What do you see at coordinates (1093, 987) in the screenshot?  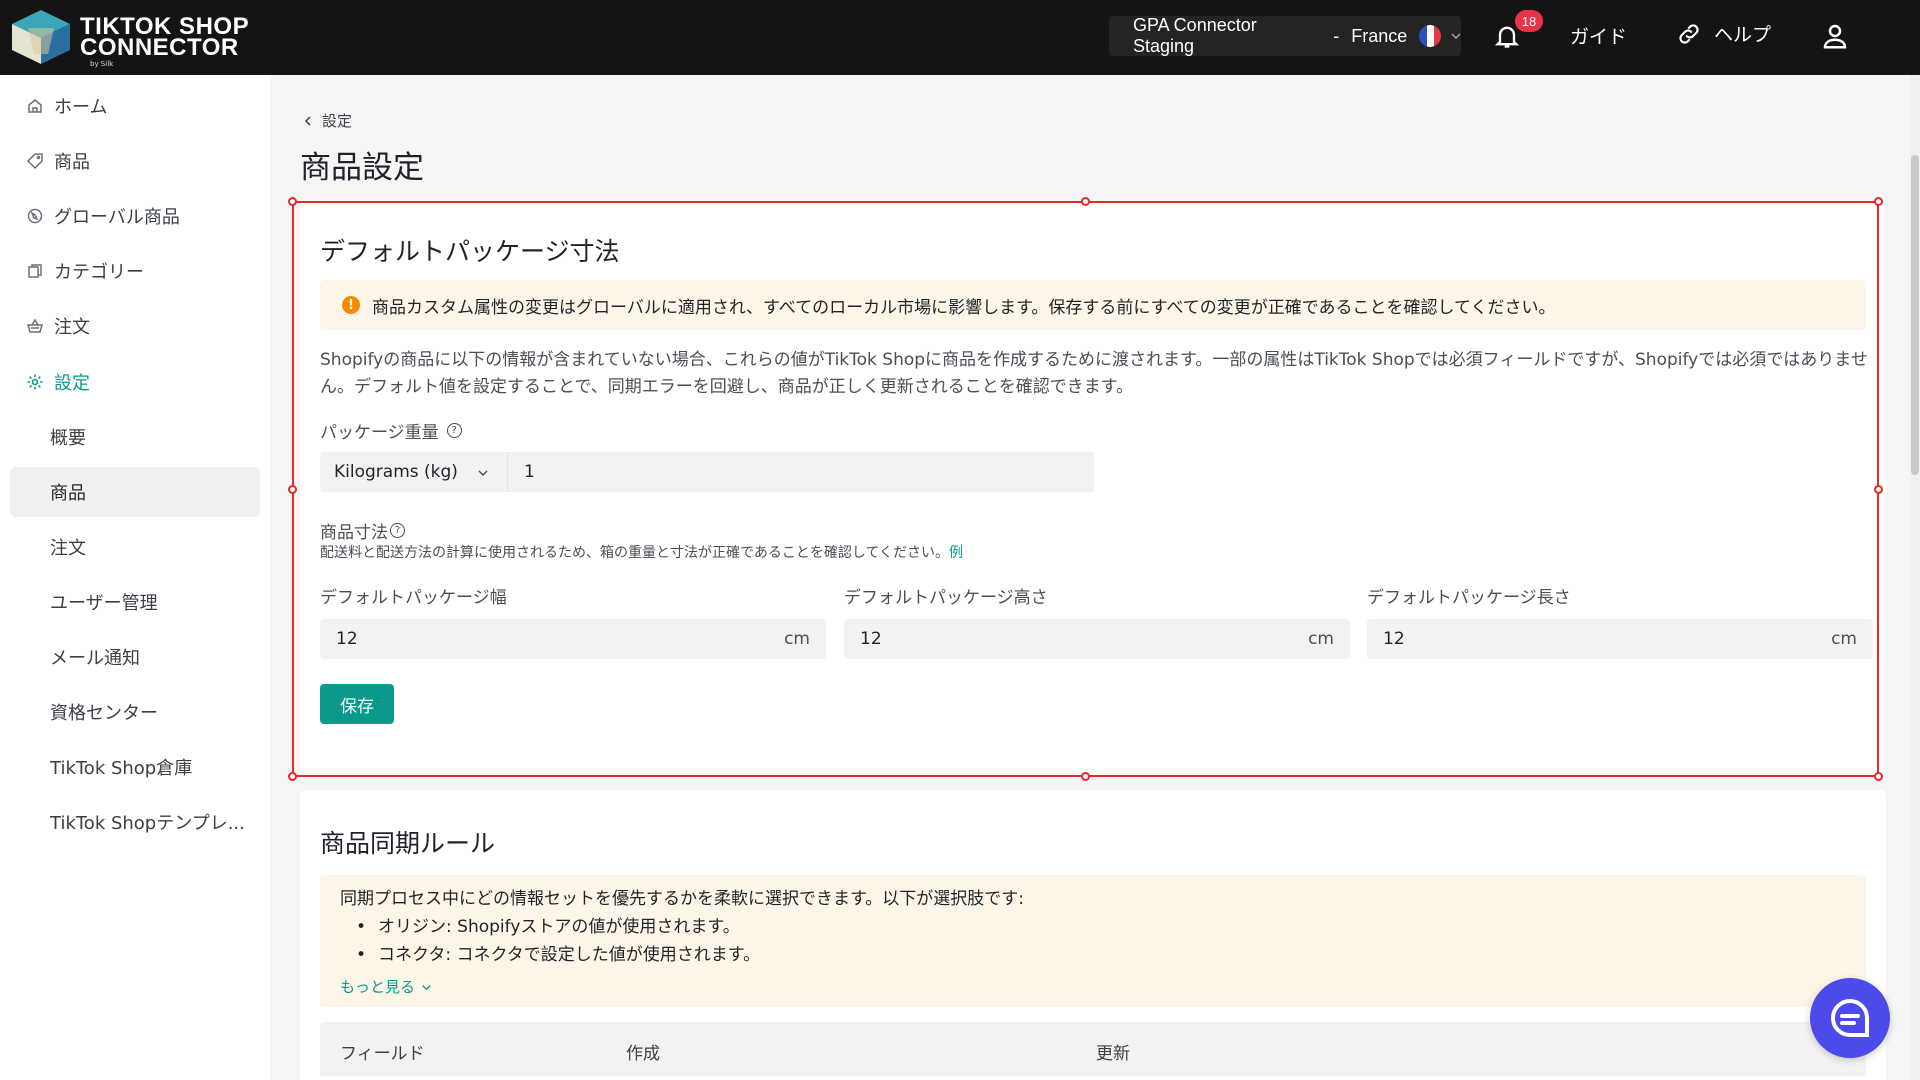 I see `show-more-link: もっと見る` at bounding box center [1093, 987].